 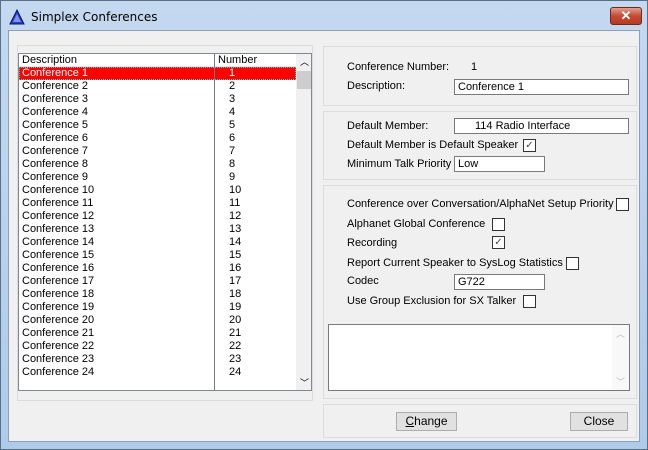 What do you see at coordinates (157, 151) in the screenshot?
I see `list-row: Conference 7 7` at bounding box center [157, 151].